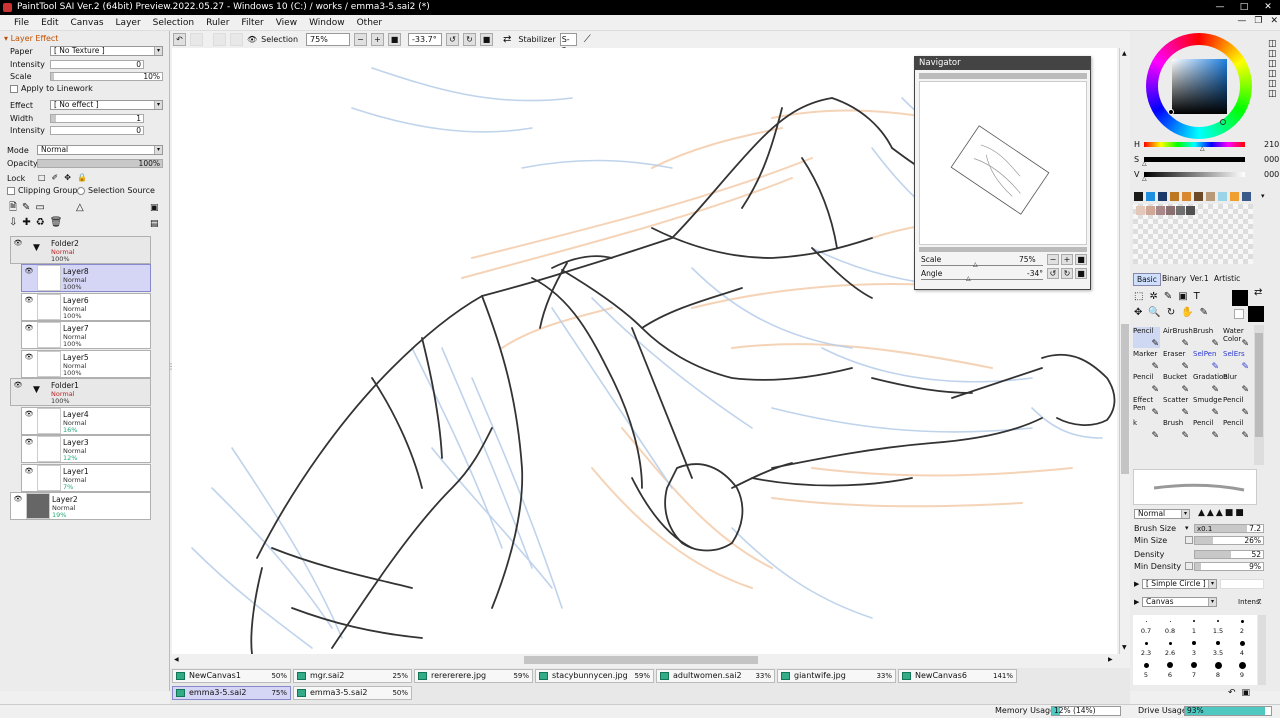 This screenshot has width=1280, height=718. I want to click on tool-action-icons: ↶▣, so click(1242, 693).